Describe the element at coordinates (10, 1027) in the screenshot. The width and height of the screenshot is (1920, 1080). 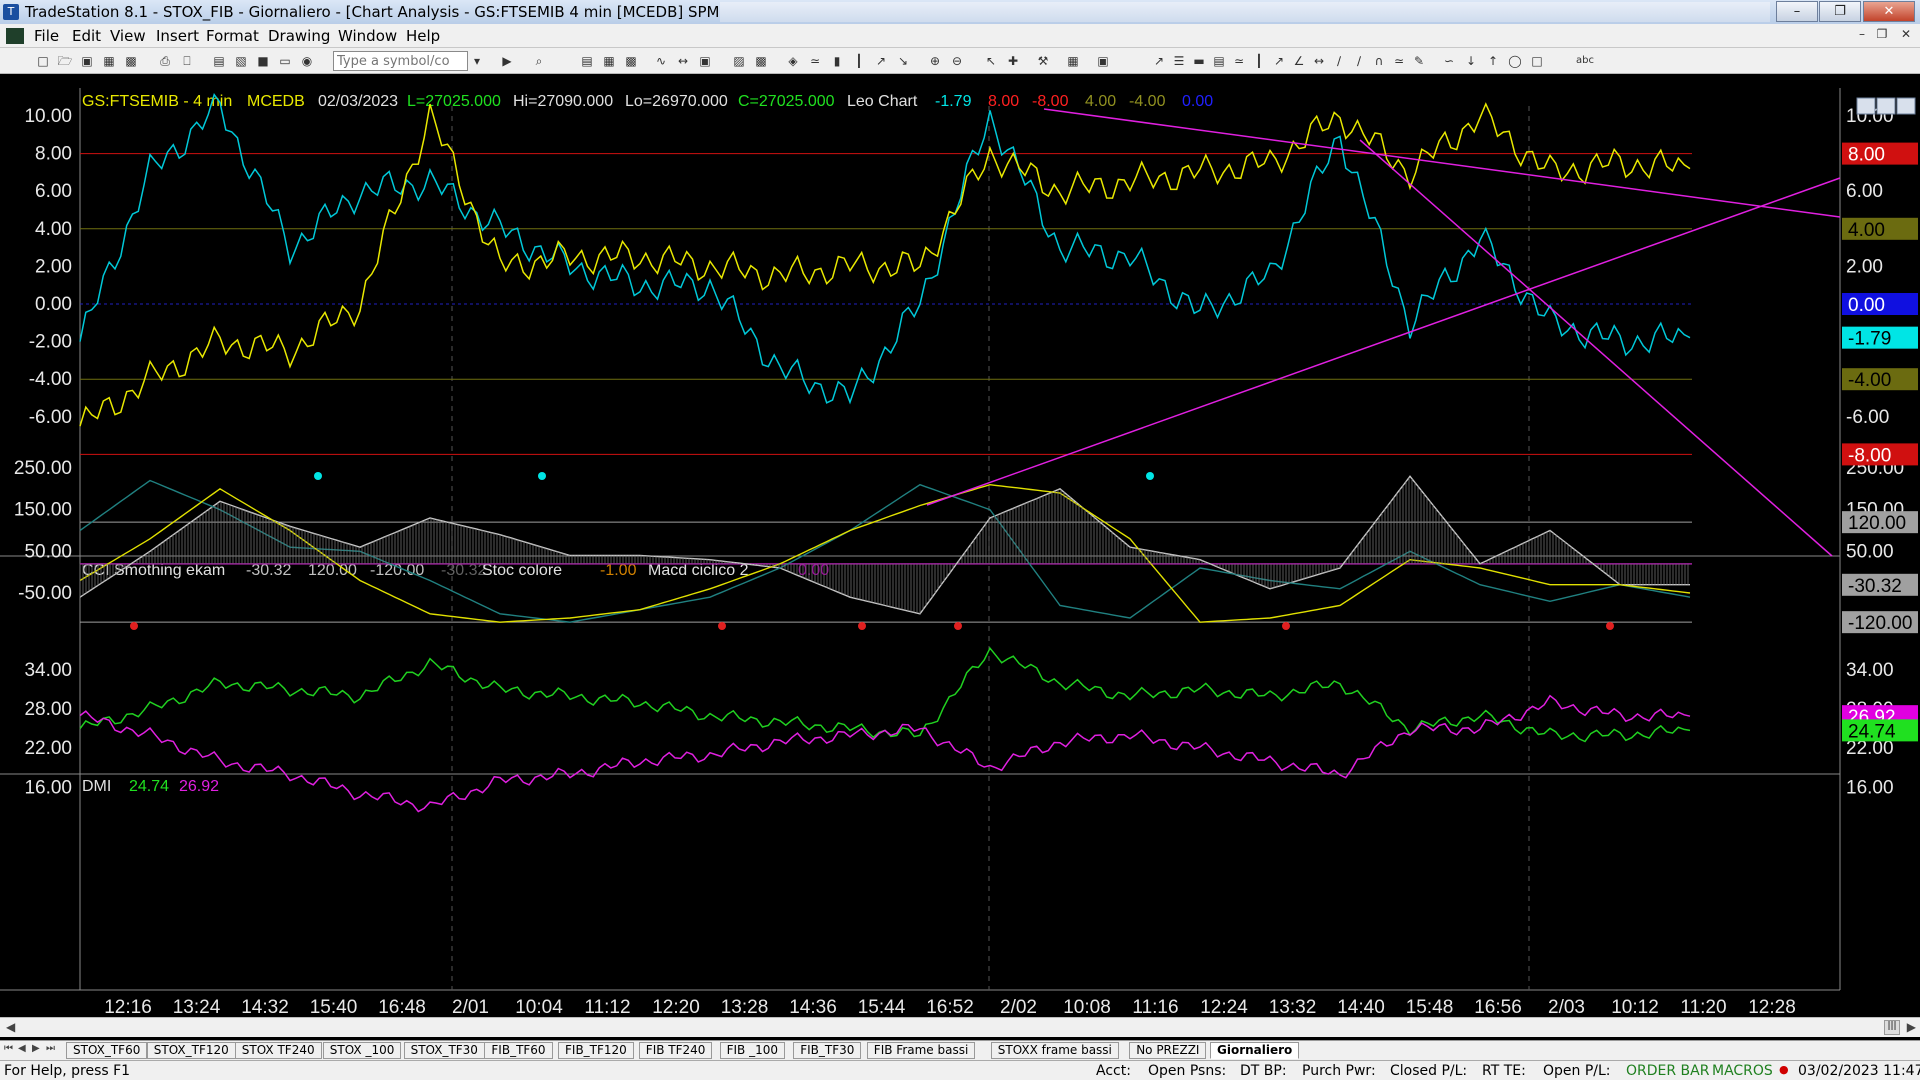
I see `scroll-left-icon: ◀` at that location.